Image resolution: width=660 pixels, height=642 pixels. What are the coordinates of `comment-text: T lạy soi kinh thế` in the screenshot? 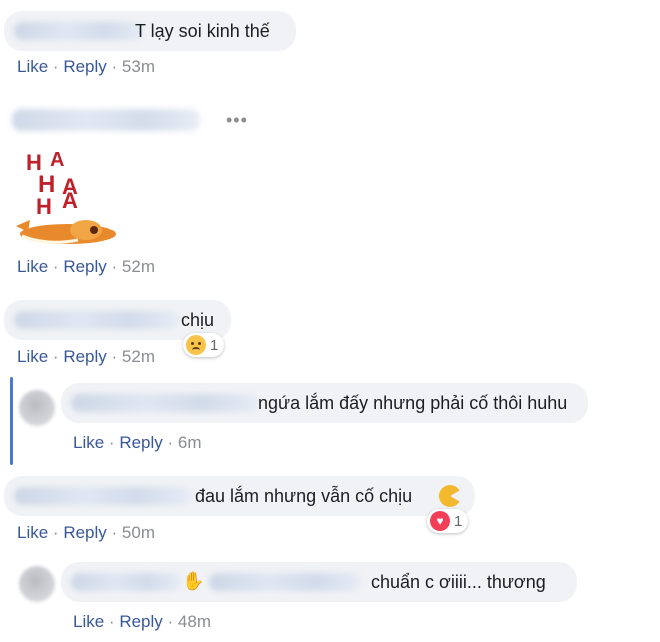 It's located at (202, 31).